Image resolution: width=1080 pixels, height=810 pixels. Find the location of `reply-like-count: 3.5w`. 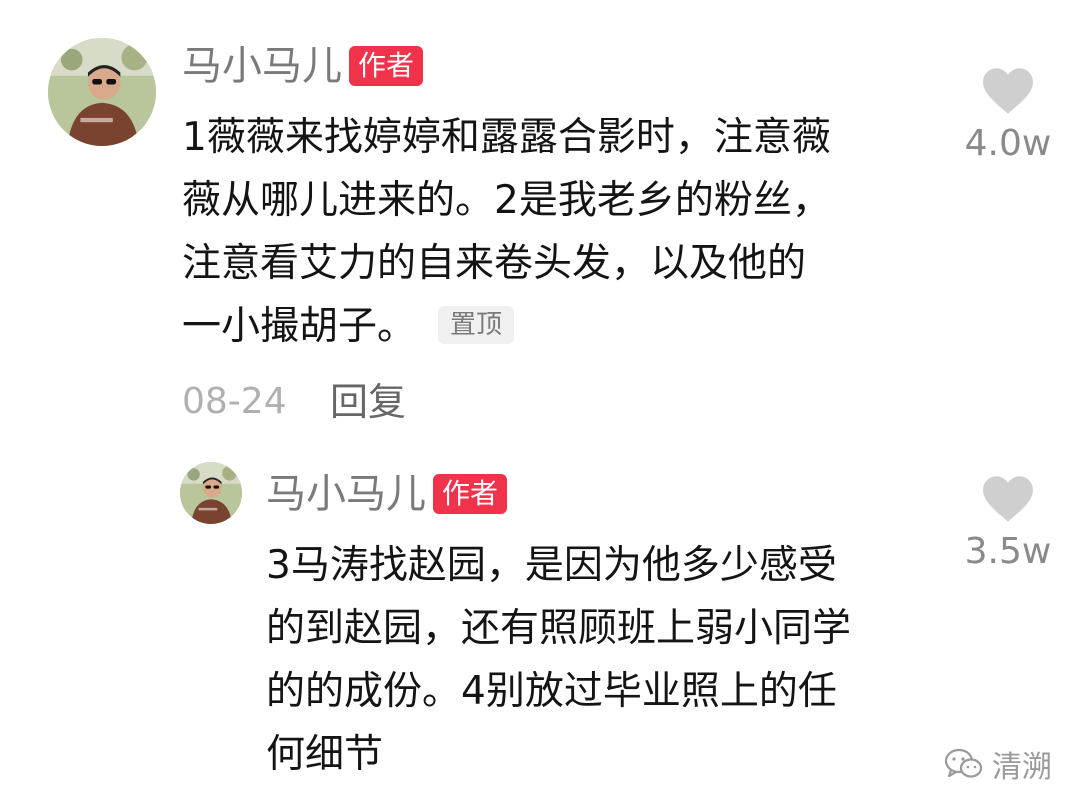

reply-like-count: 3.5w is located at coordinates (1008, 551).